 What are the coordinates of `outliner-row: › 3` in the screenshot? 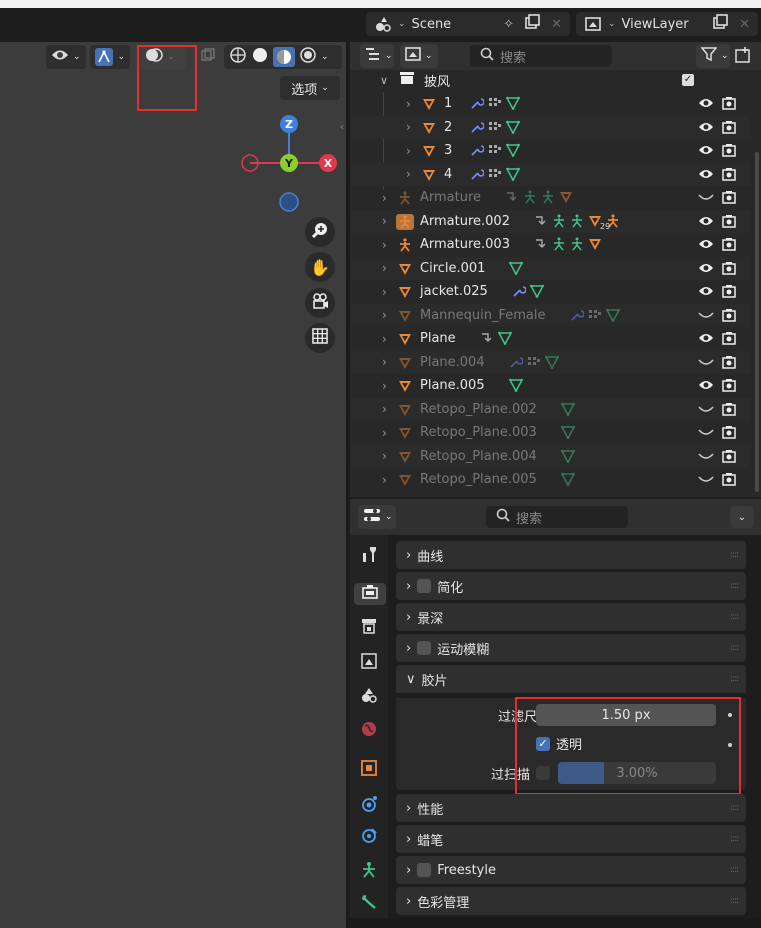 It's located at (550, 151).